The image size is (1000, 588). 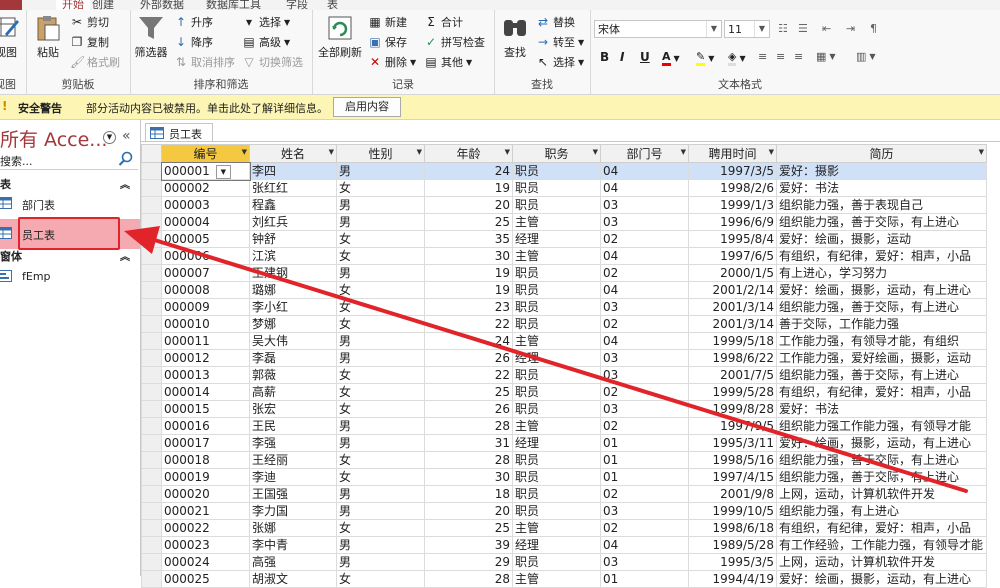 I want to click on table-row: 000004 刘红兵男 25 主管 03 1996/6/9 组织能力强，善于交际，有上进心, so click(x=564, y=222).